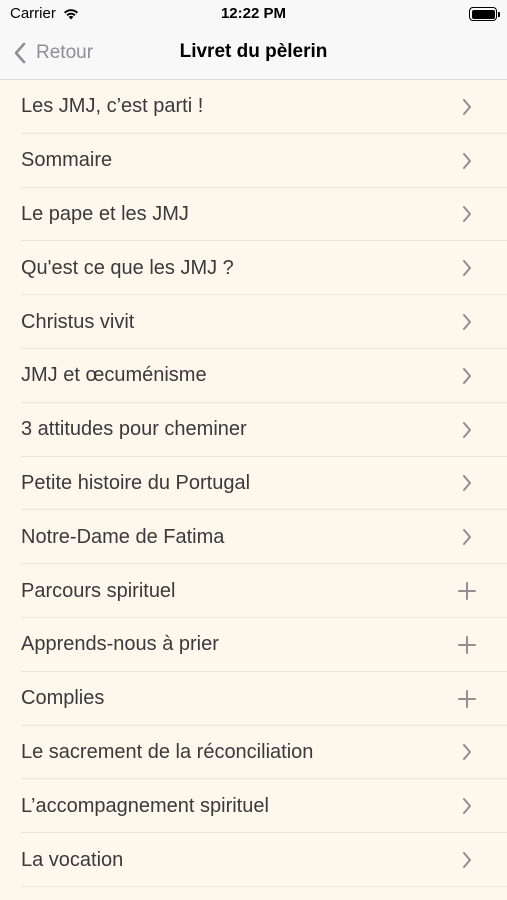 Image resolution: width=507 pixels, height=900 pixels. I want to click on list-item-label: Complies, so click(63, 698).